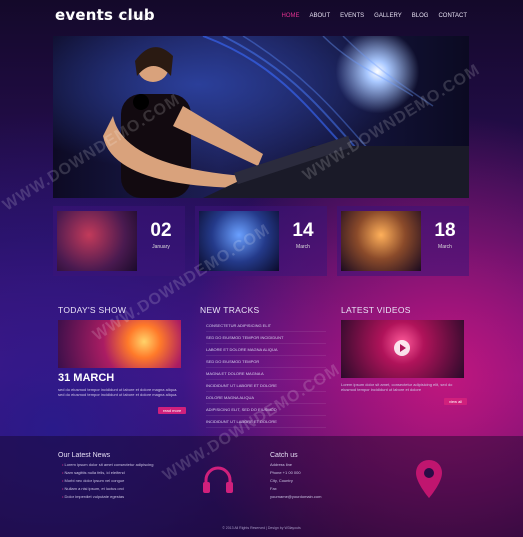 The height and width of the screenshot is (537, 523). I want to click on nav-gallery: GALLERY, so click(388, 16).